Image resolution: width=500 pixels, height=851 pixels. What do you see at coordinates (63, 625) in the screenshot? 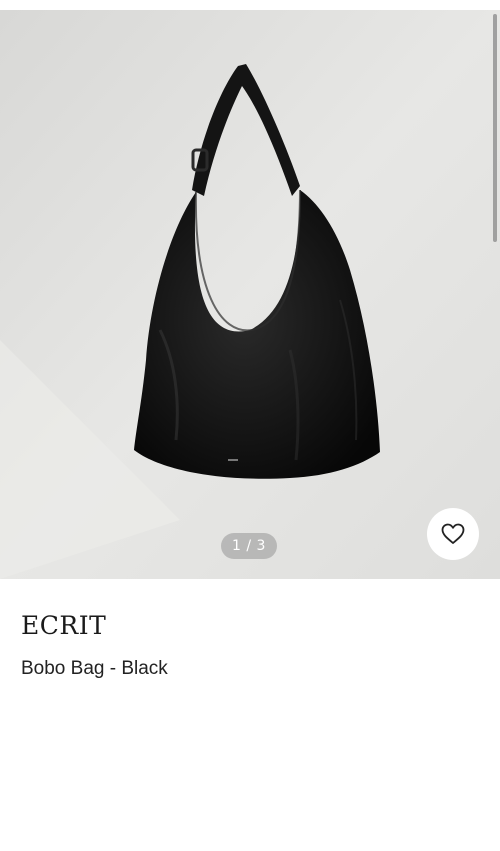
I see `brand-name: ECRIT` at bounding box center [63, 625].